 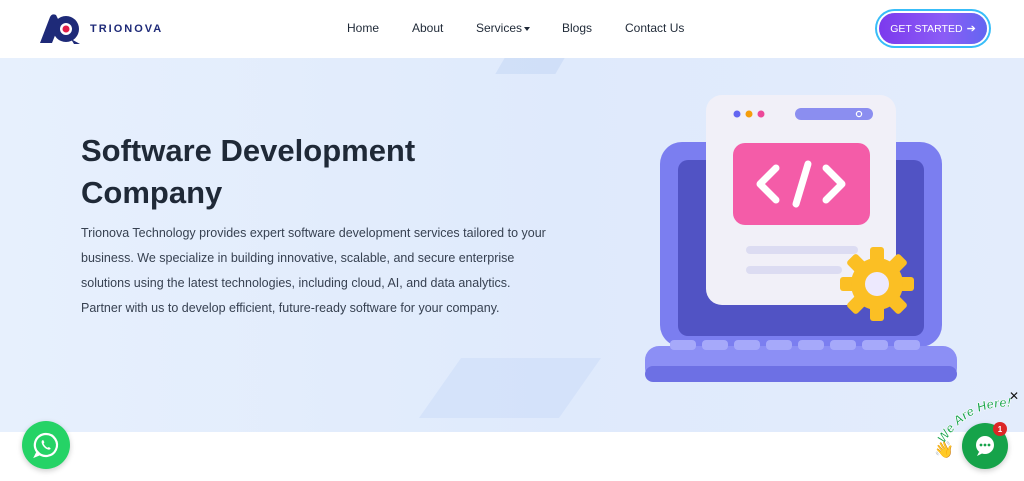 I want to click on main-nav: Home About Services Blogs Contact Us, so click(x=512, y=29).